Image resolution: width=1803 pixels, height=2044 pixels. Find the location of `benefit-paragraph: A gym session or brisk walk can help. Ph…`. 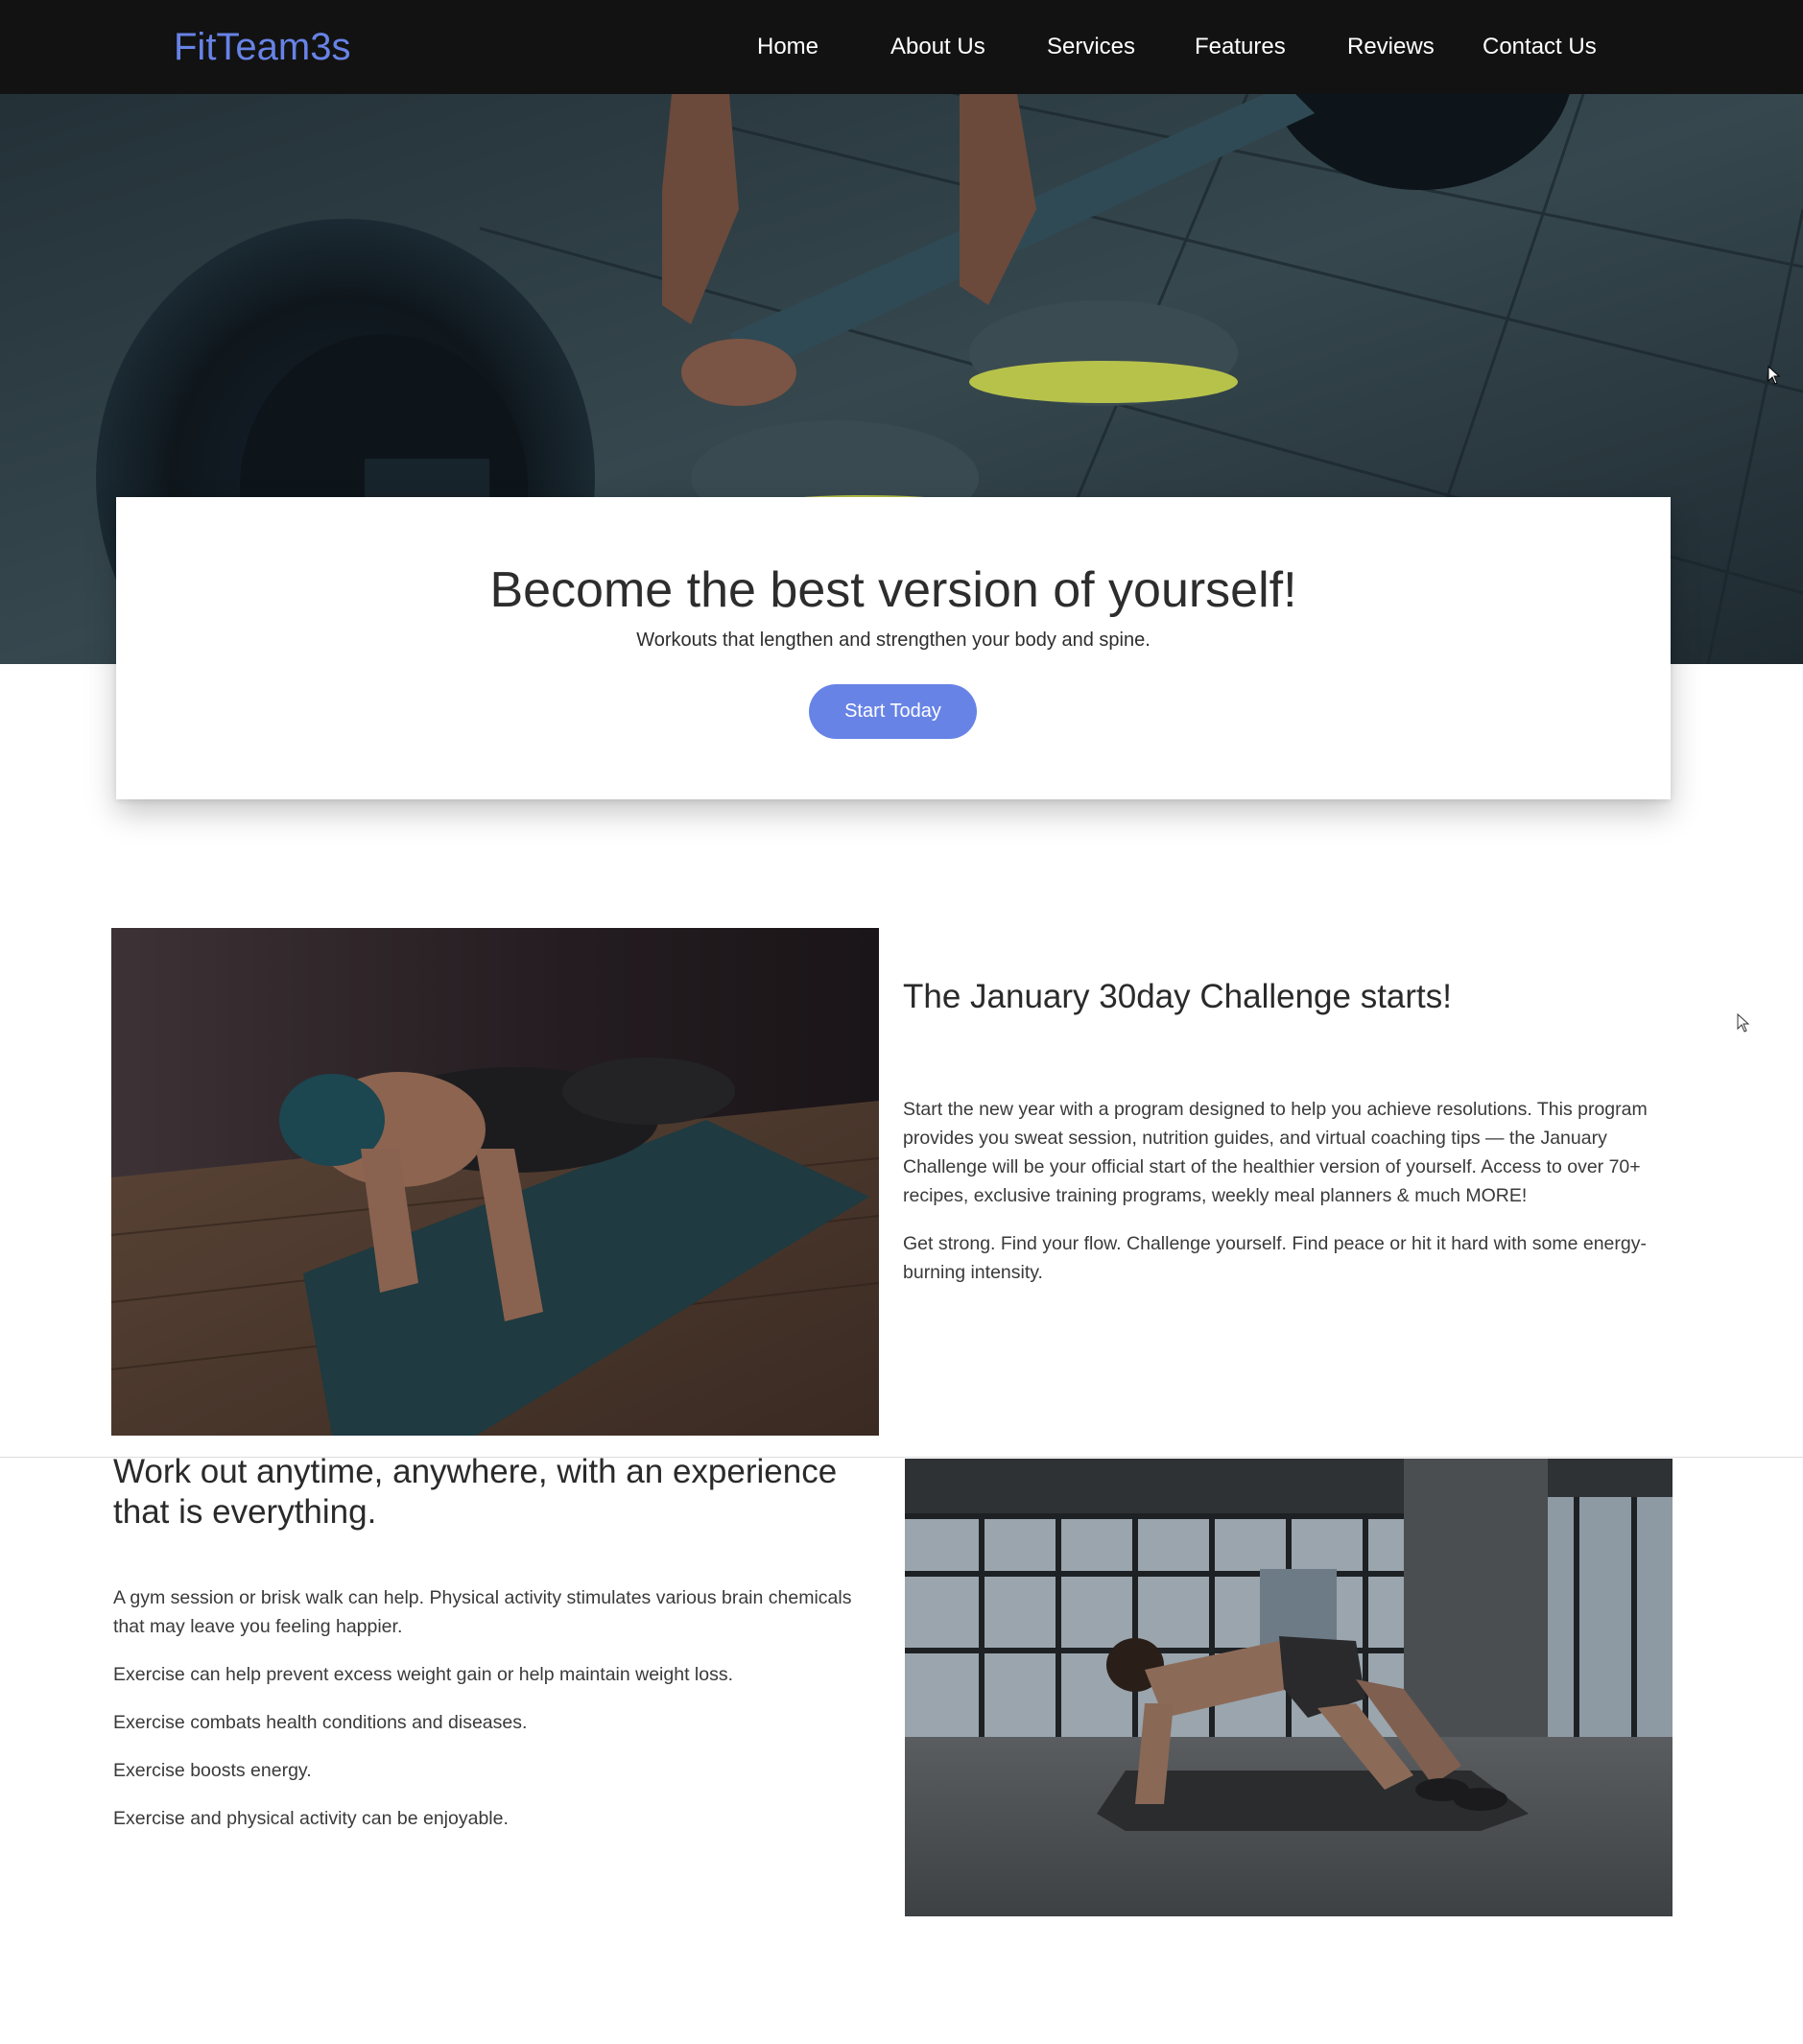

benefit-paragraph: A gym session or brisk walk can help. Ph… is located at coordinates (482, 1612).